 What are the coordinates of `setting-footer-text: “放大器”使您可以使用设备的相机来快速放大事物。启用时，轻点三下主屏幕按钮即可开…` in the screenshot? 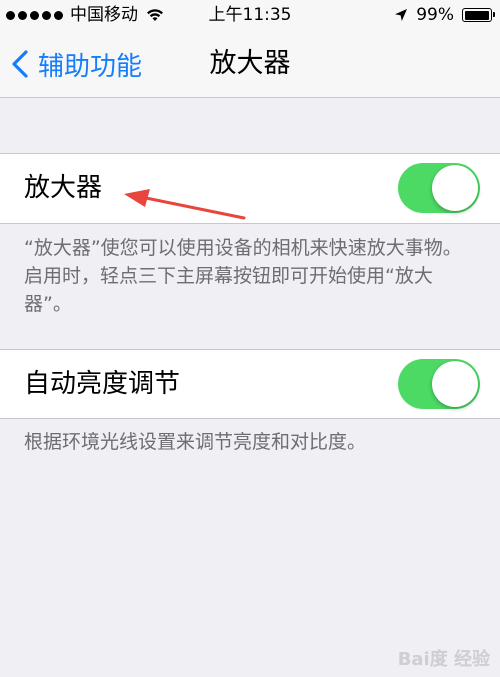 It's located at (243, 276).